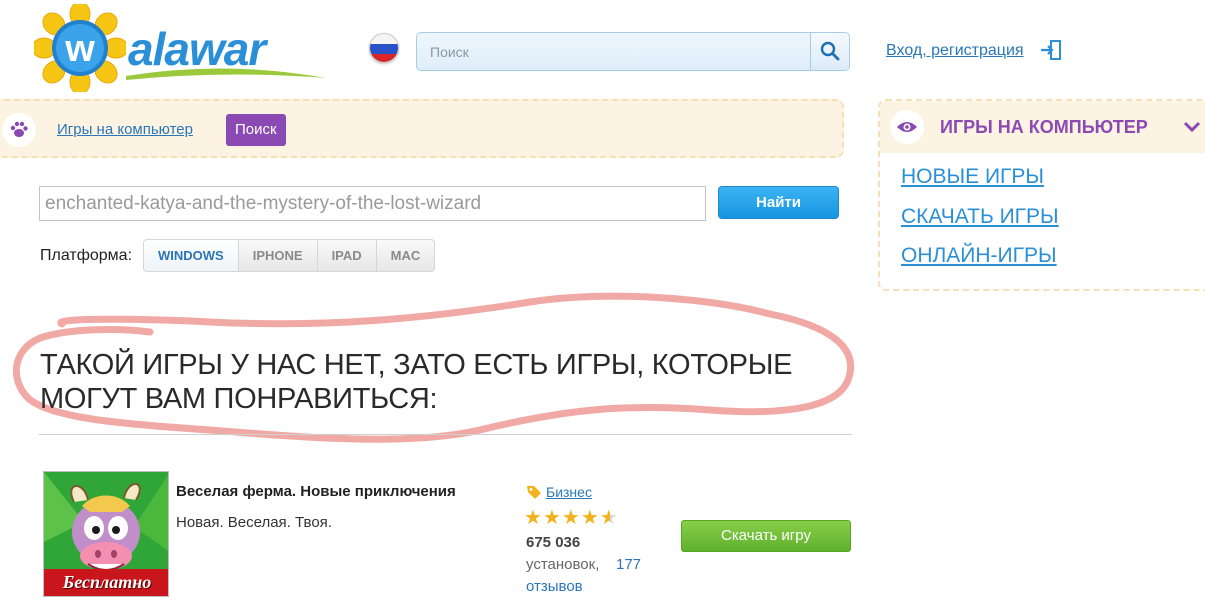  Describe the element at coordinates (445, 434) in the screenshot. I see `divider` at that location.